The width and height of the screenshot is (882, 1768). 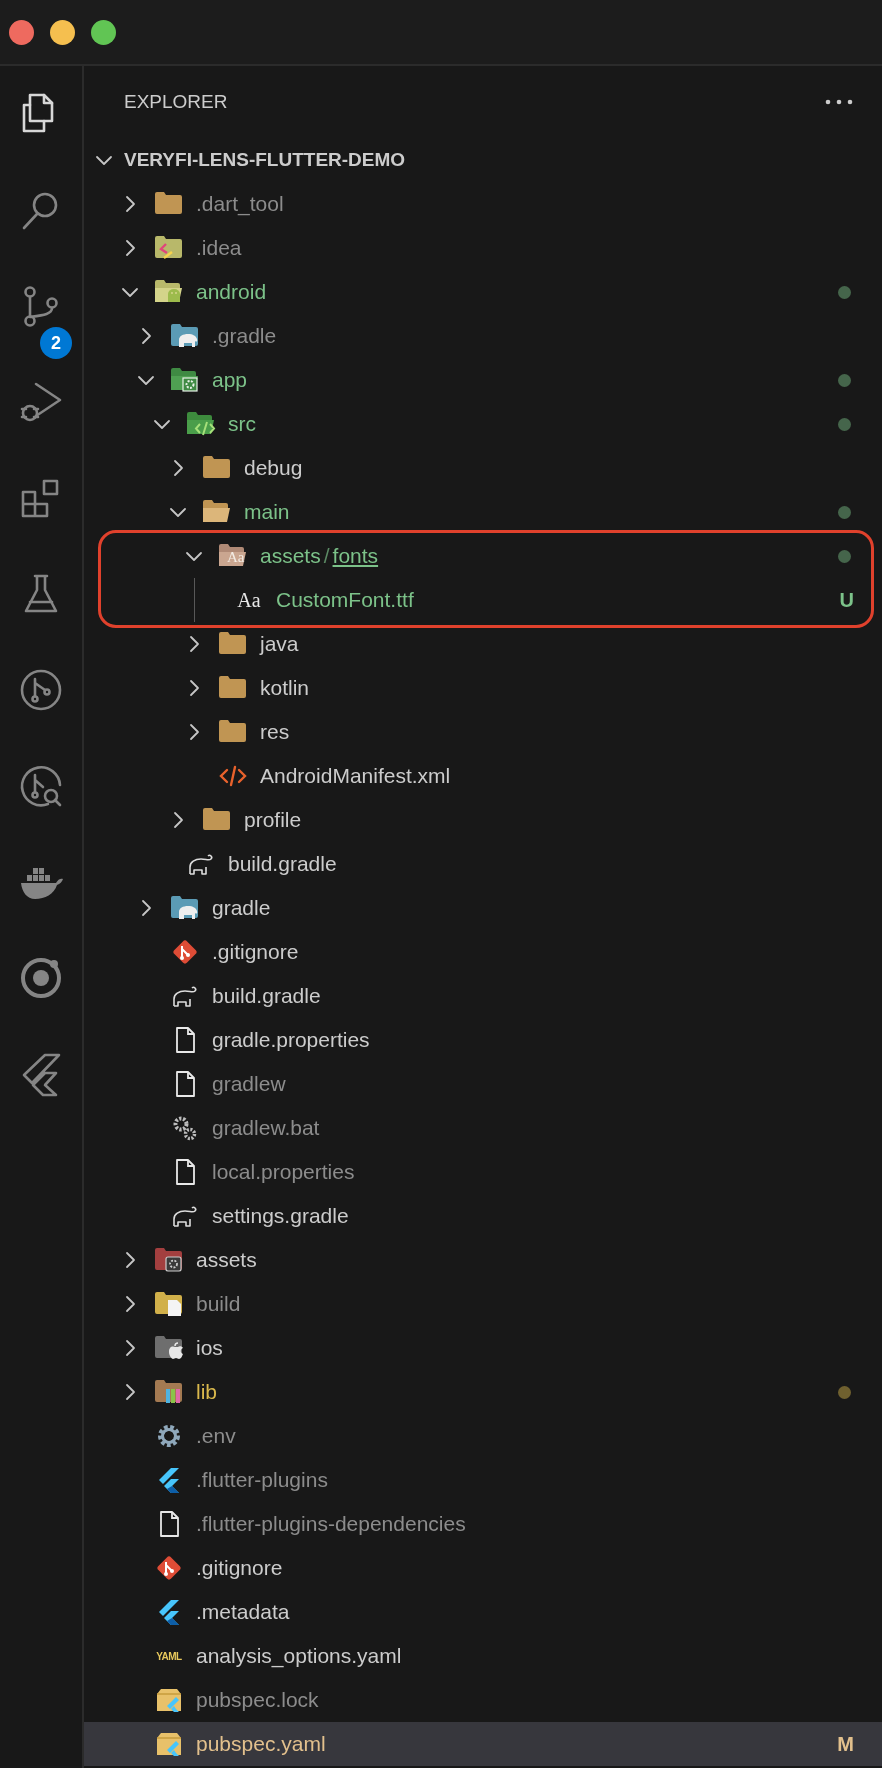 I want to click on file-item: gradlew.bat, so click(x=483, y=1128).